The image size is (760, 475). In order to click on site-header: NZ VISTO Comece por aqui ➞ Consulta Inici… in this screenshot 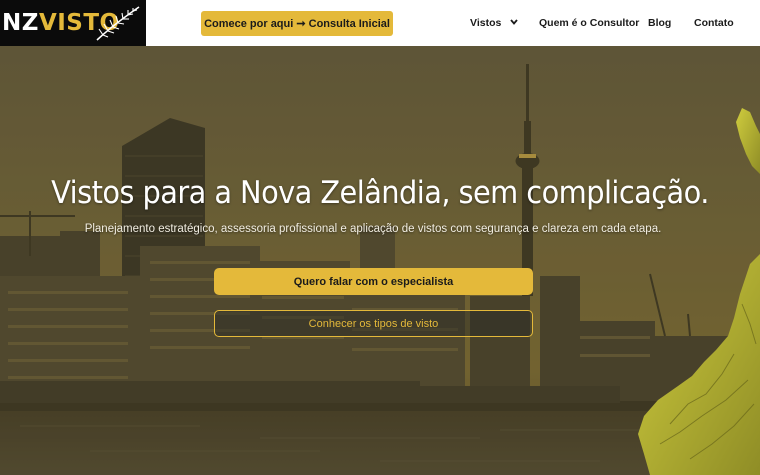, I will do `click(380, 23)`.